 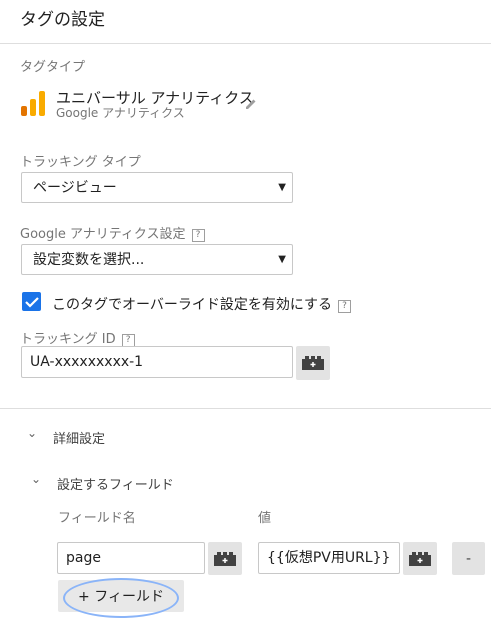 What do you see at coordinates (329, 558) in the screenshot?
I see `field-value-input: {{仮想PV用URL}}` at bounding box center [329, 558].